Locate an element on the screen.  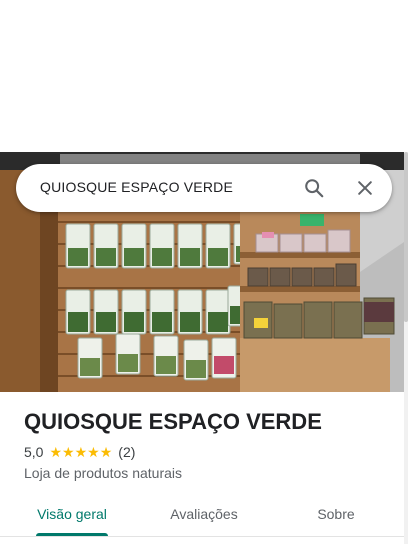
rating-stars: ★ ★ ★ ★ ★ is located at coordinates (80, 452).